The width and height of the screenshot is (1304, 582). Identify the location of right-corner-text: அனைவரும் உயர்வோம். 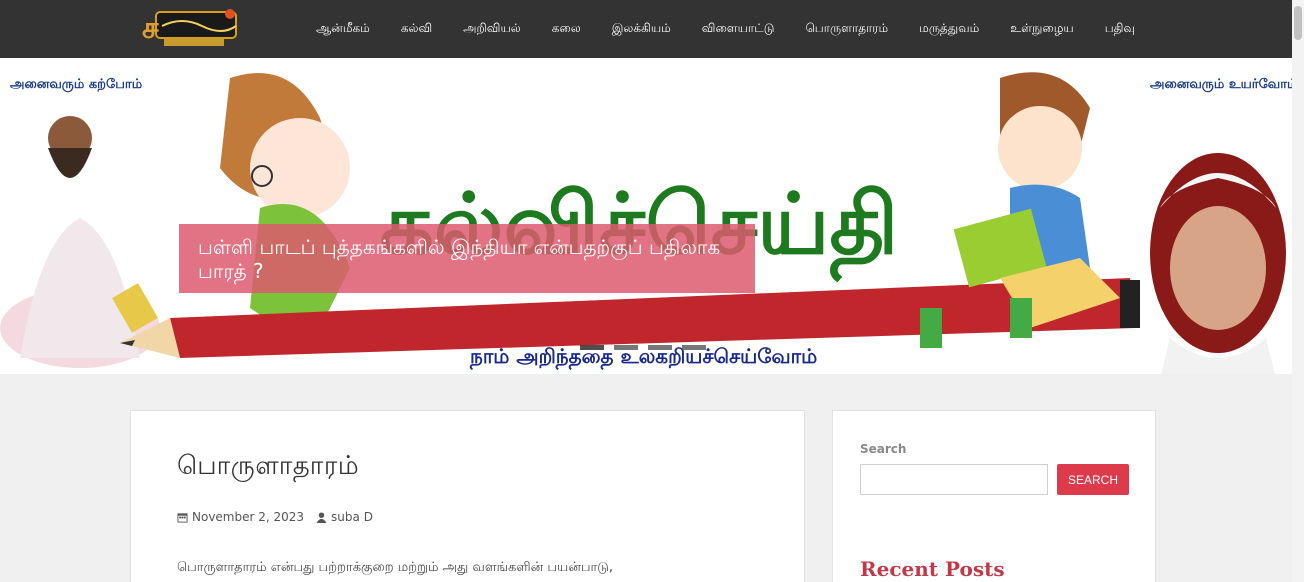
(1221, 84).